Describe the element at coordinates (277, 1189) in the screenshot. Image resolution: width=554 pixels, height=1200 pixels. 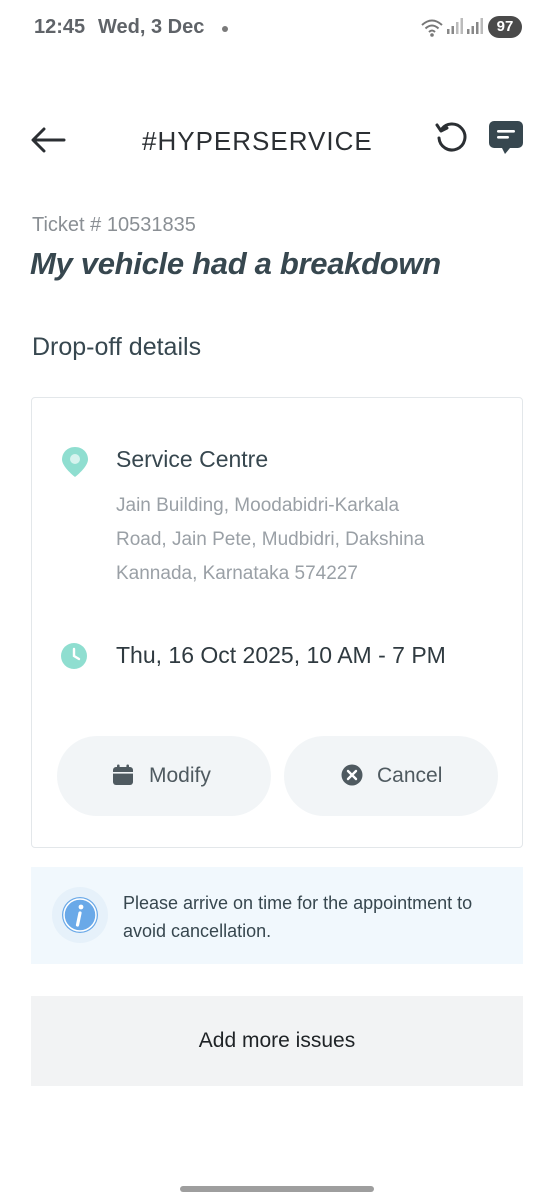
I see `home-indicator` at that location.